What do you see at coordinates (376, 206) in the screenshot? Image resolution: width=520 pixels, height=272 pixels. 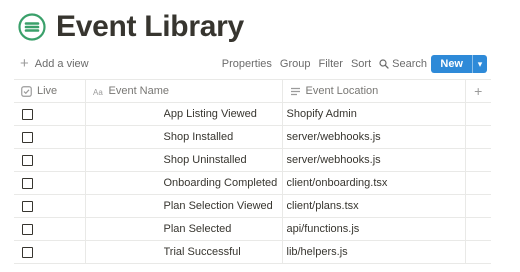 I see `event-location: client/plans.tsx` at bounding box center [376, 206].